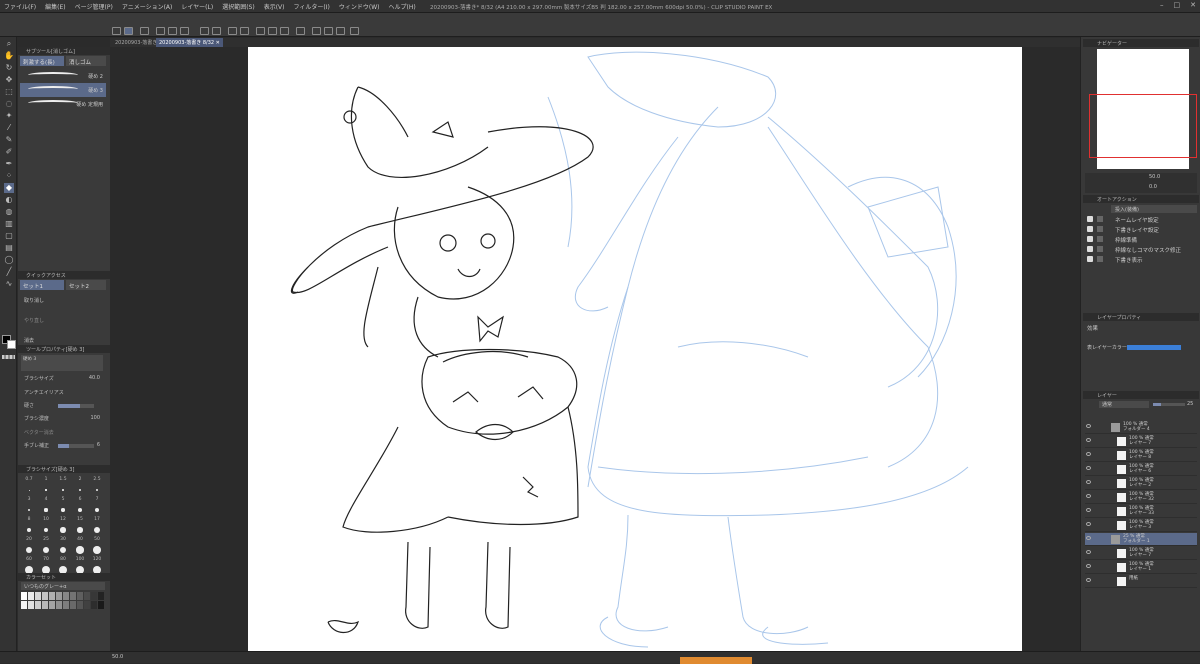  What do you see at coordinates (63, 484) in the screenshot?
I see `brush-size-option: 1.5` at bounding box center [63, 484].